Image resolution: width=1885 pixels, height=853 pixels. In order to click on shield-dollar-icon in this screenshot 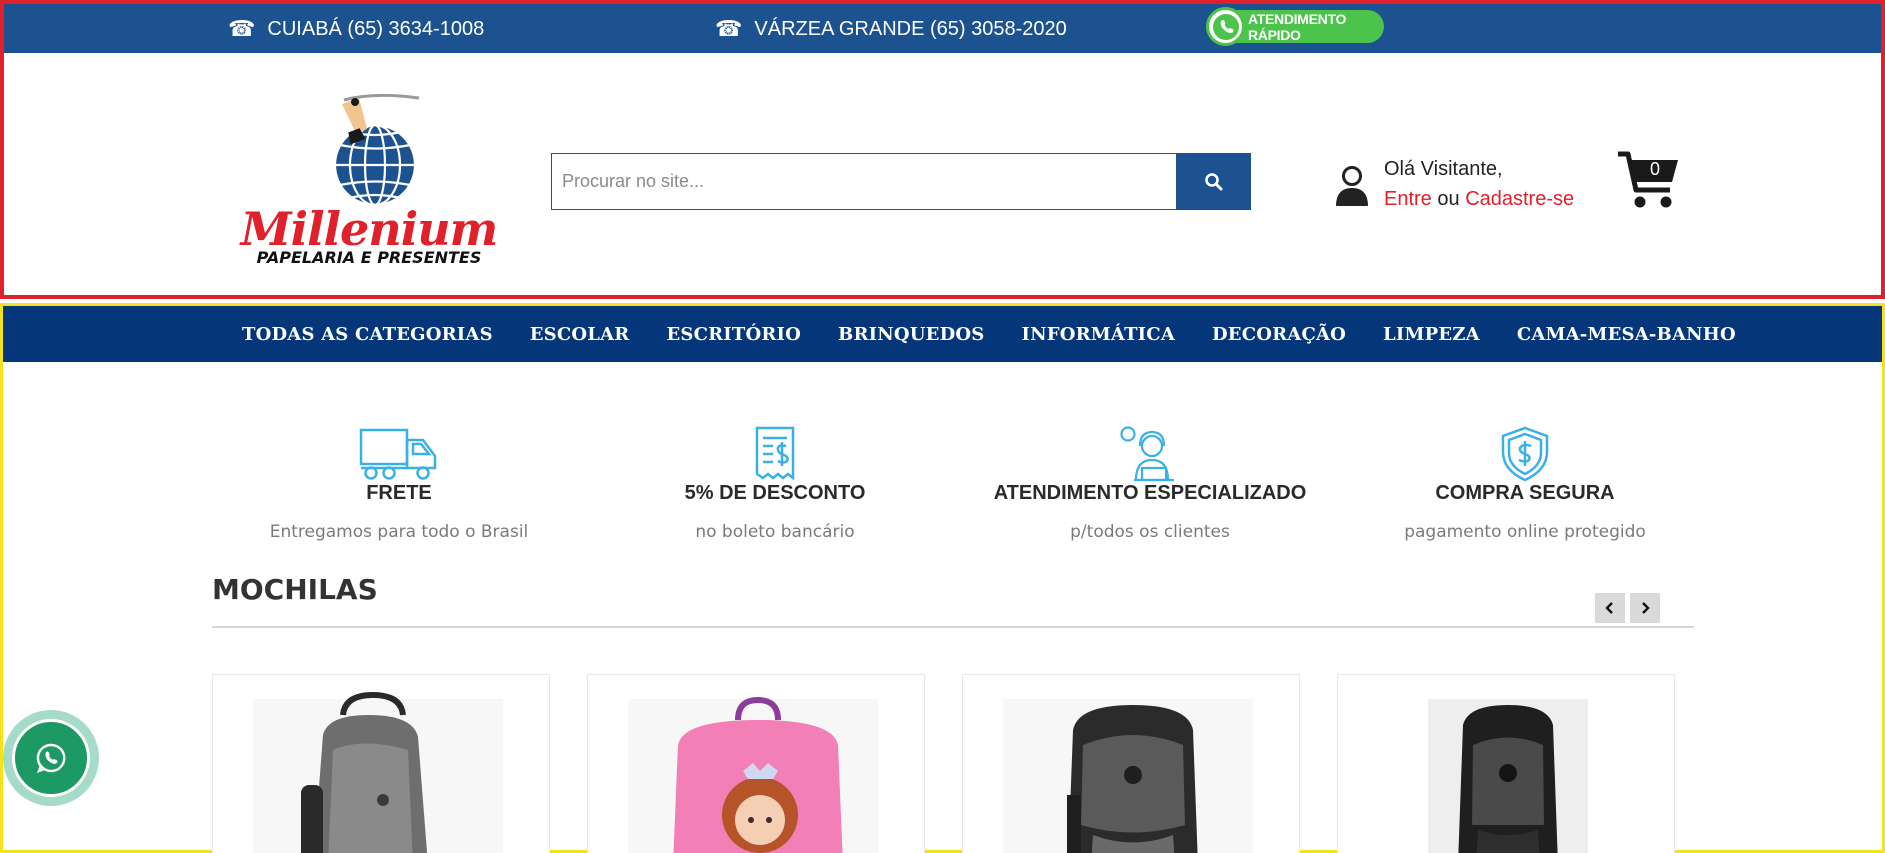, I will do `click(1525, 454)`.